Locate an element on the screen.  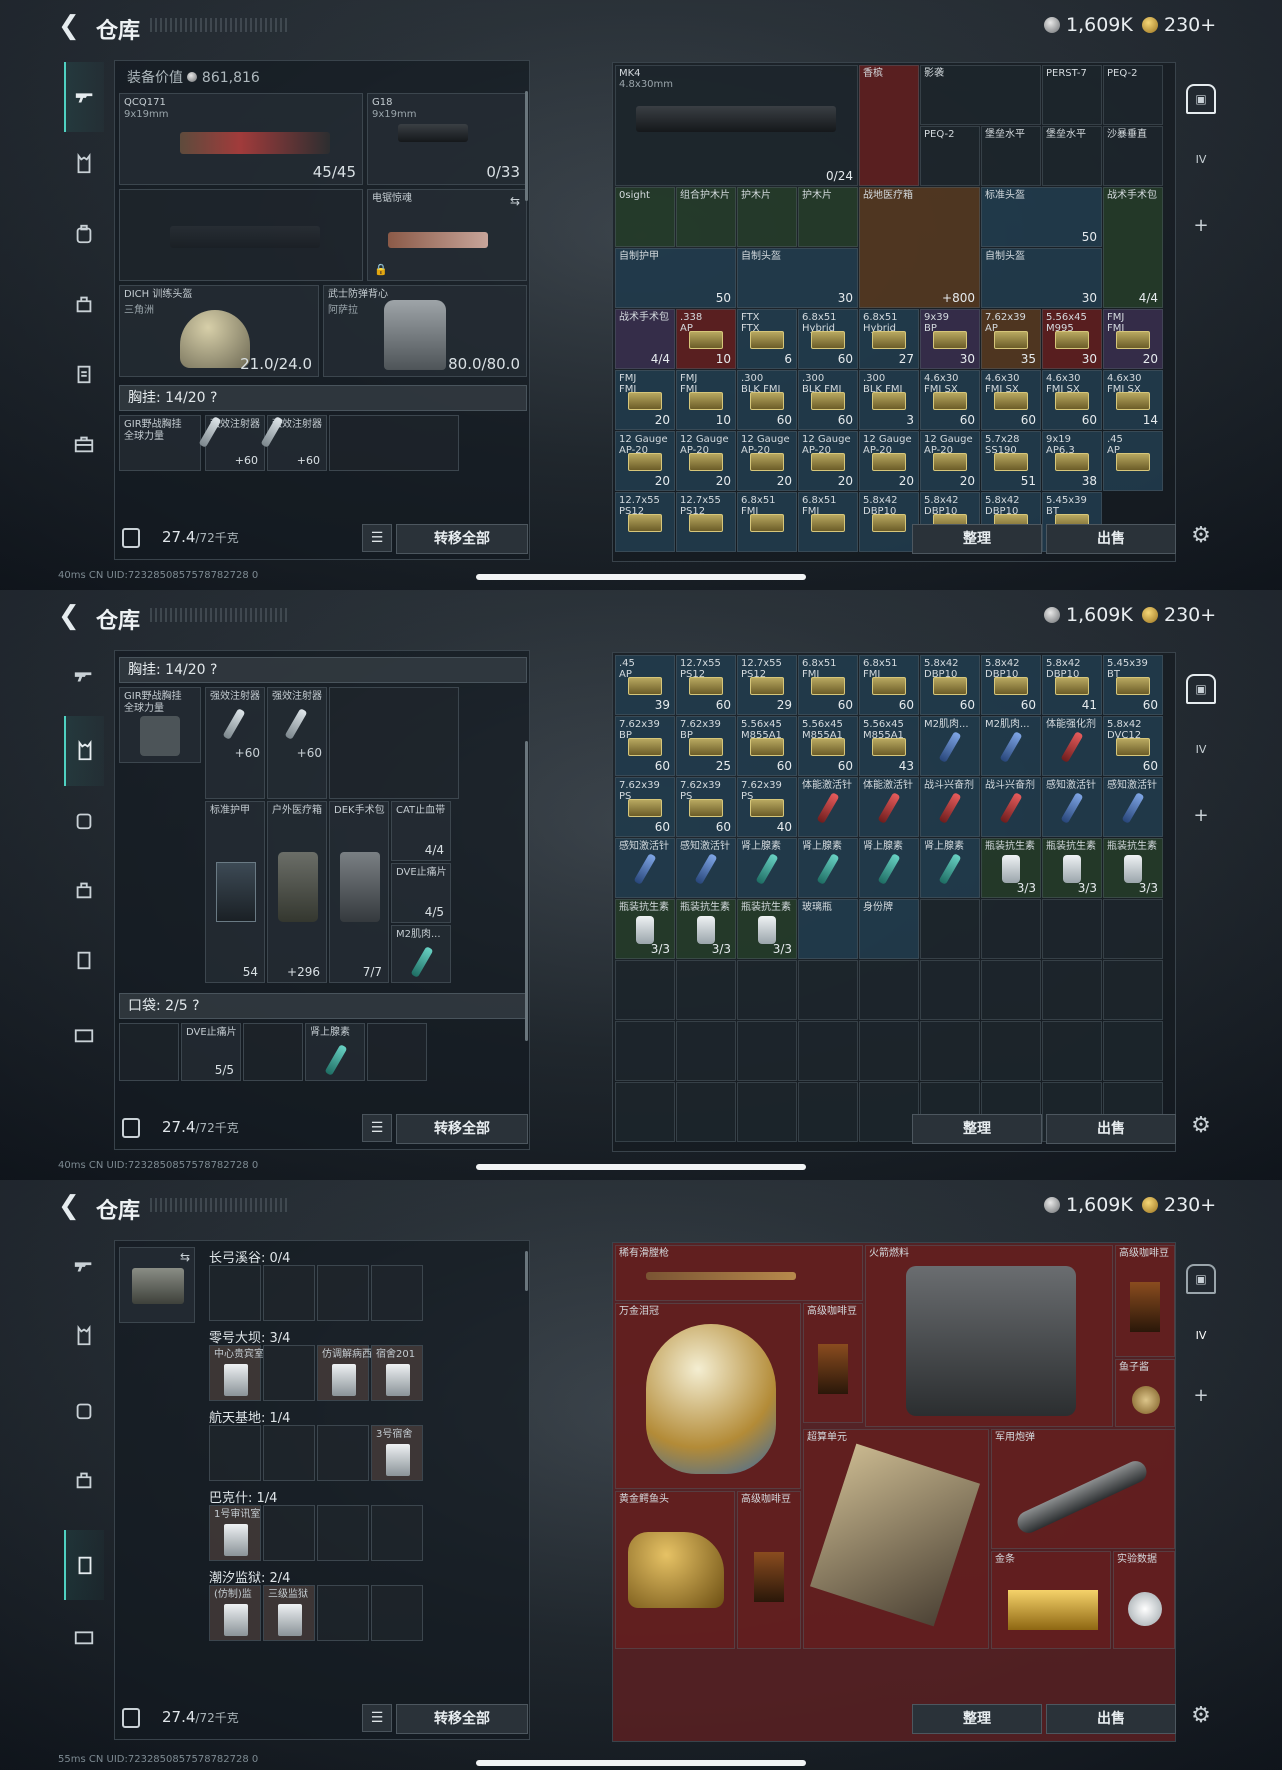
stash-item: 0sight is located at coordinates (645, 217).